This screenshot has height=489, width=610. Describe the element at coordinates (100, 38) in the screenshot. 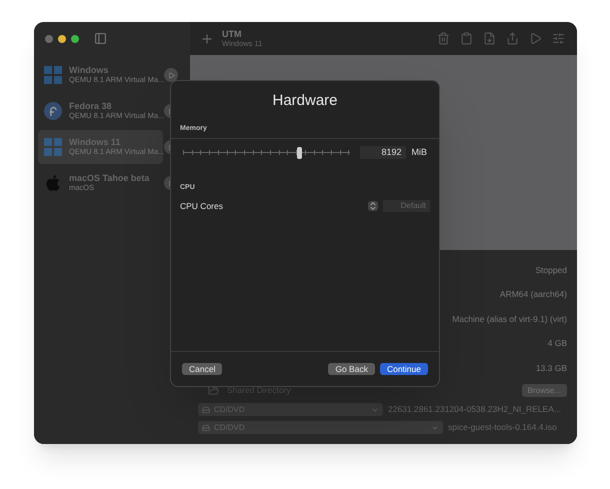

I see `sidebar-toggle-icon` at that location.